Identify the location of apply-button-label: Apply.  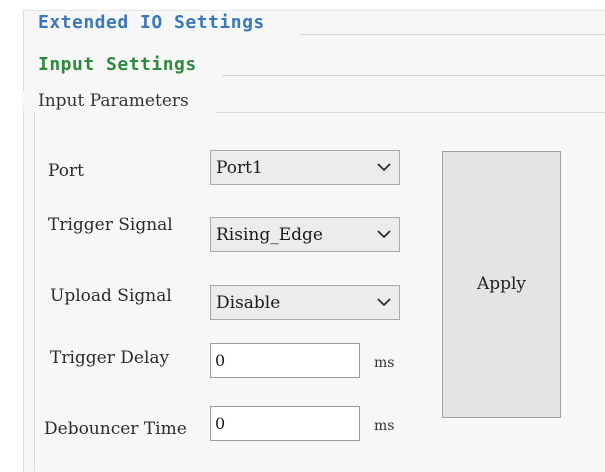
(501, 283).